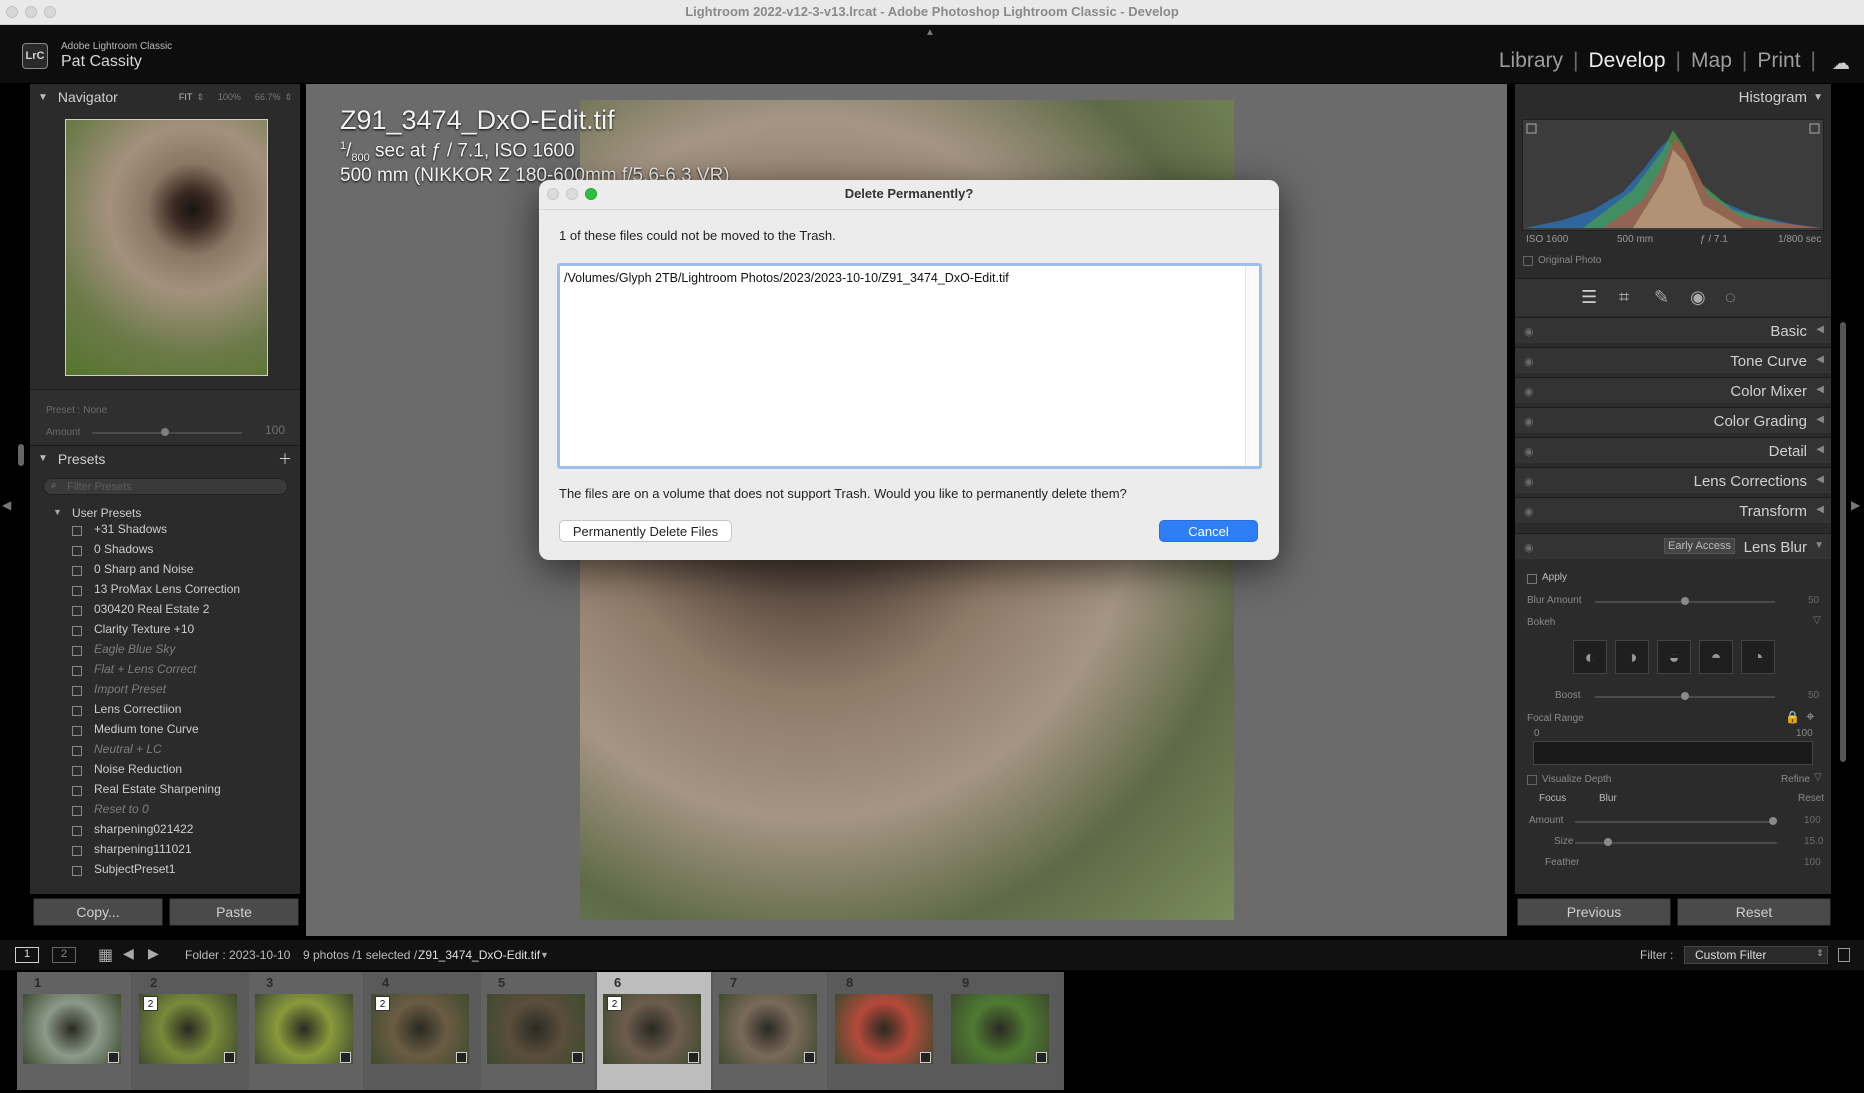 The height and width of the screenshot is (1093, 1864). Describe the element at coordinates (166, 247) in the screenshot. I see `navigator-preview` at that location.